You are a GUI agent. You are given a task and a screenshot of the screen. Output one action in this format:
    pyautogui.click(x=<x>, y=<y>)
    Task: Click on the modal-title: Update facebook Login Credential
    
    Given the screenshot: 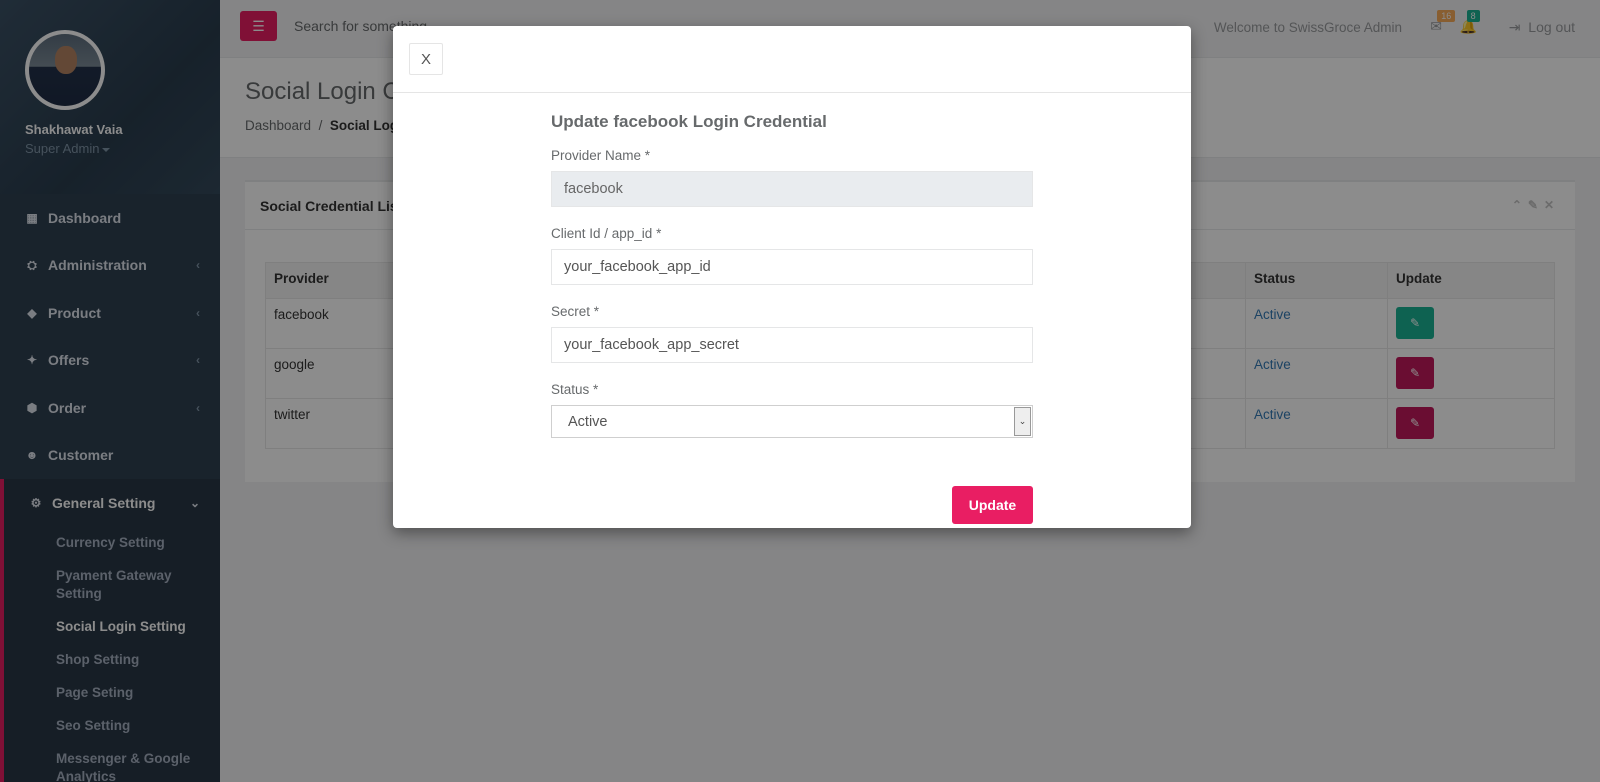 What is the action you would take?
    pyautogui.click(x=689, y=121)
    